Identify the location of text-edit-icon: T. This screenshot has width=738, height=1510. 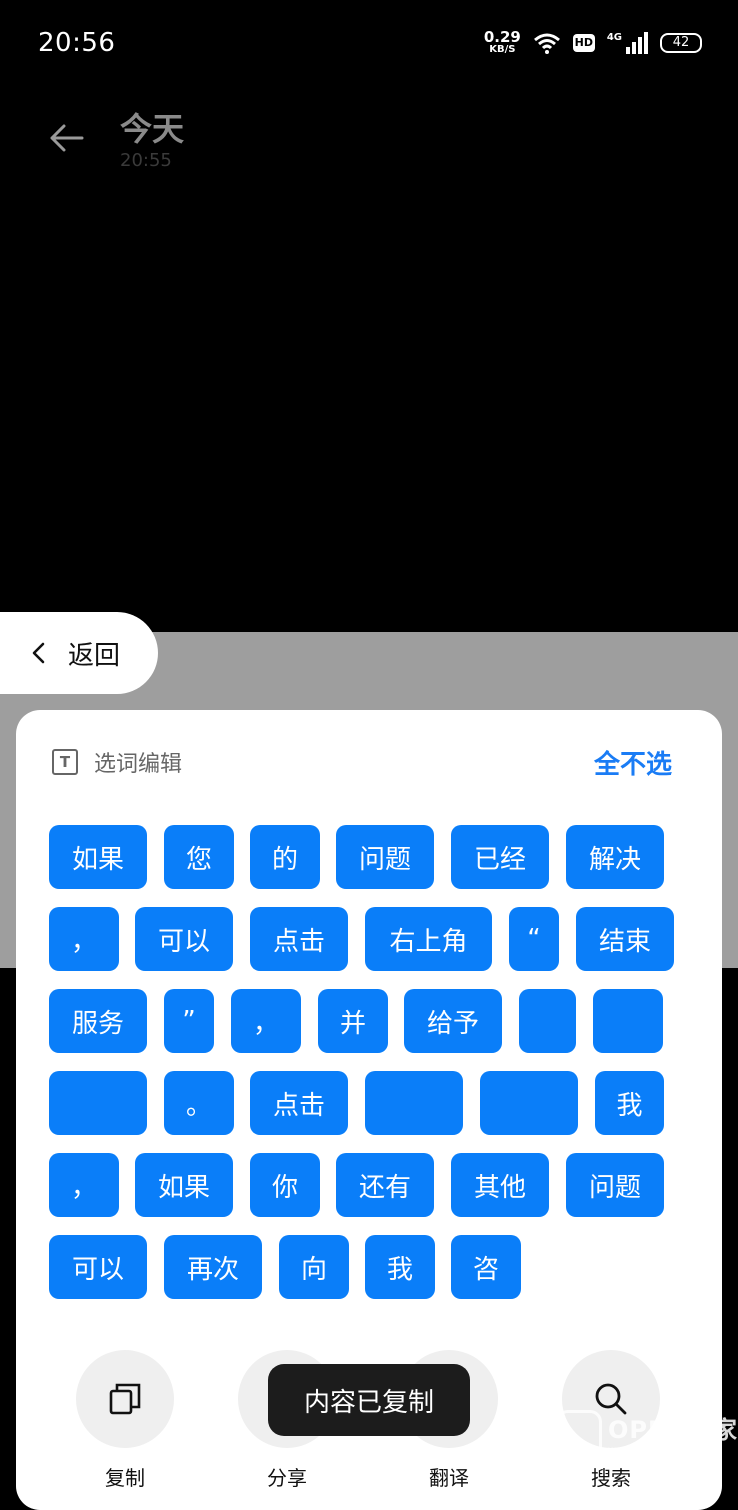
(65, 762).